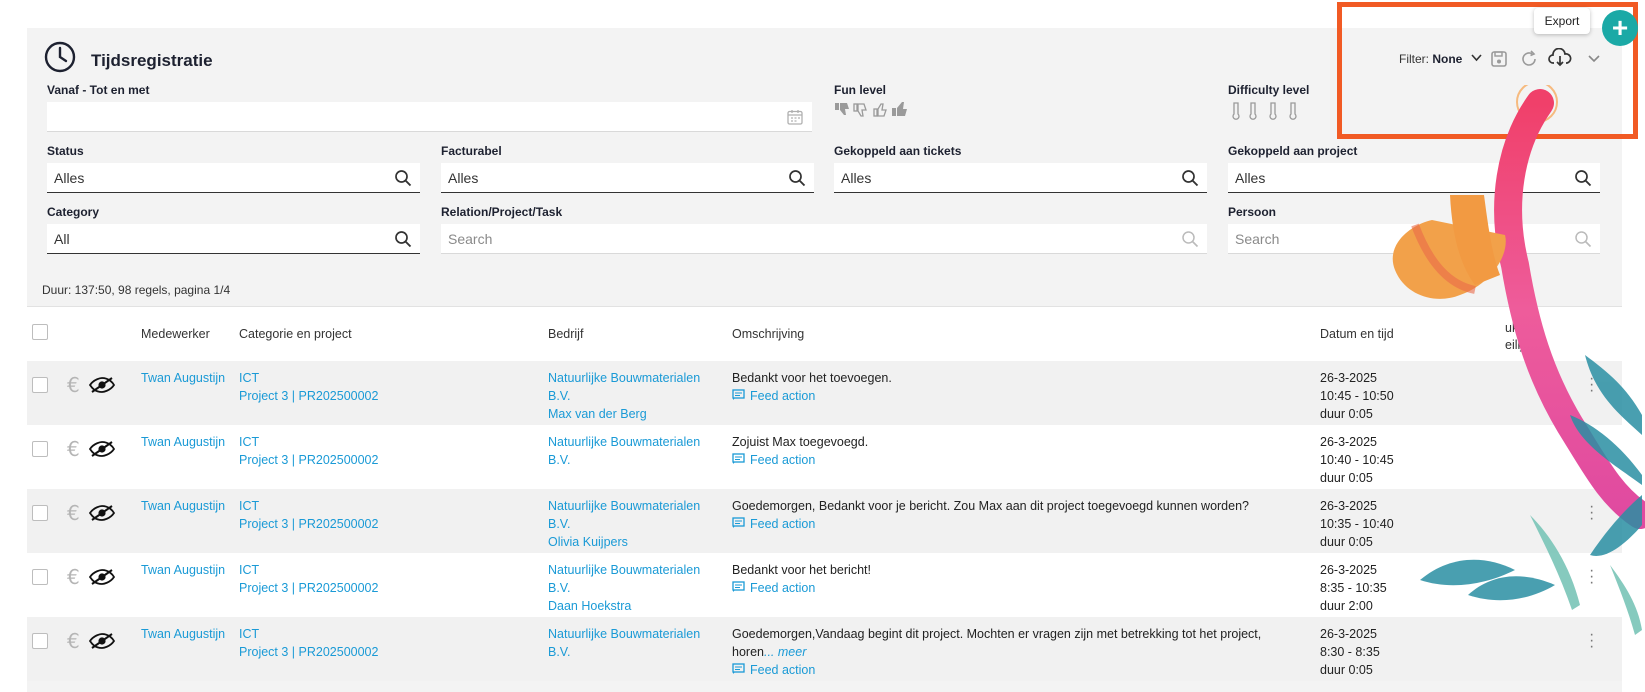 The height and width of the screenshot is (692, 1645). What do you see at coordinates (880, 110) in the screenshot?
I see `thumbs-up-icon` at bounding box center [880, 110].